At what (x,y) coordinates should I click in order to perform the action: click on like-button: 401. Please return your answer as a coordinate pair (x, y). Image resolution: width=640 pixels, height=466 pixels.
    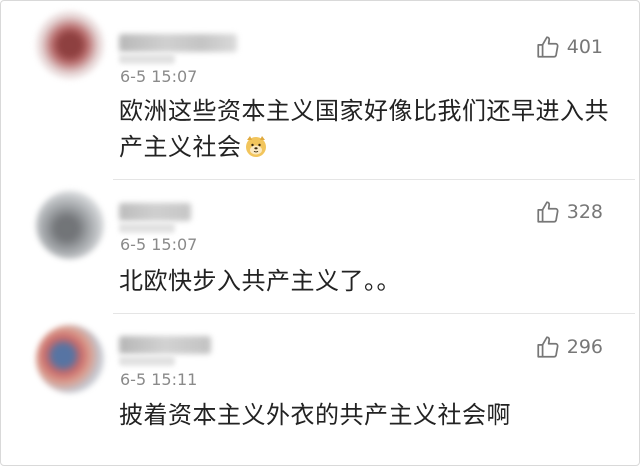
    Looking at the image, I should click on (569, 47).